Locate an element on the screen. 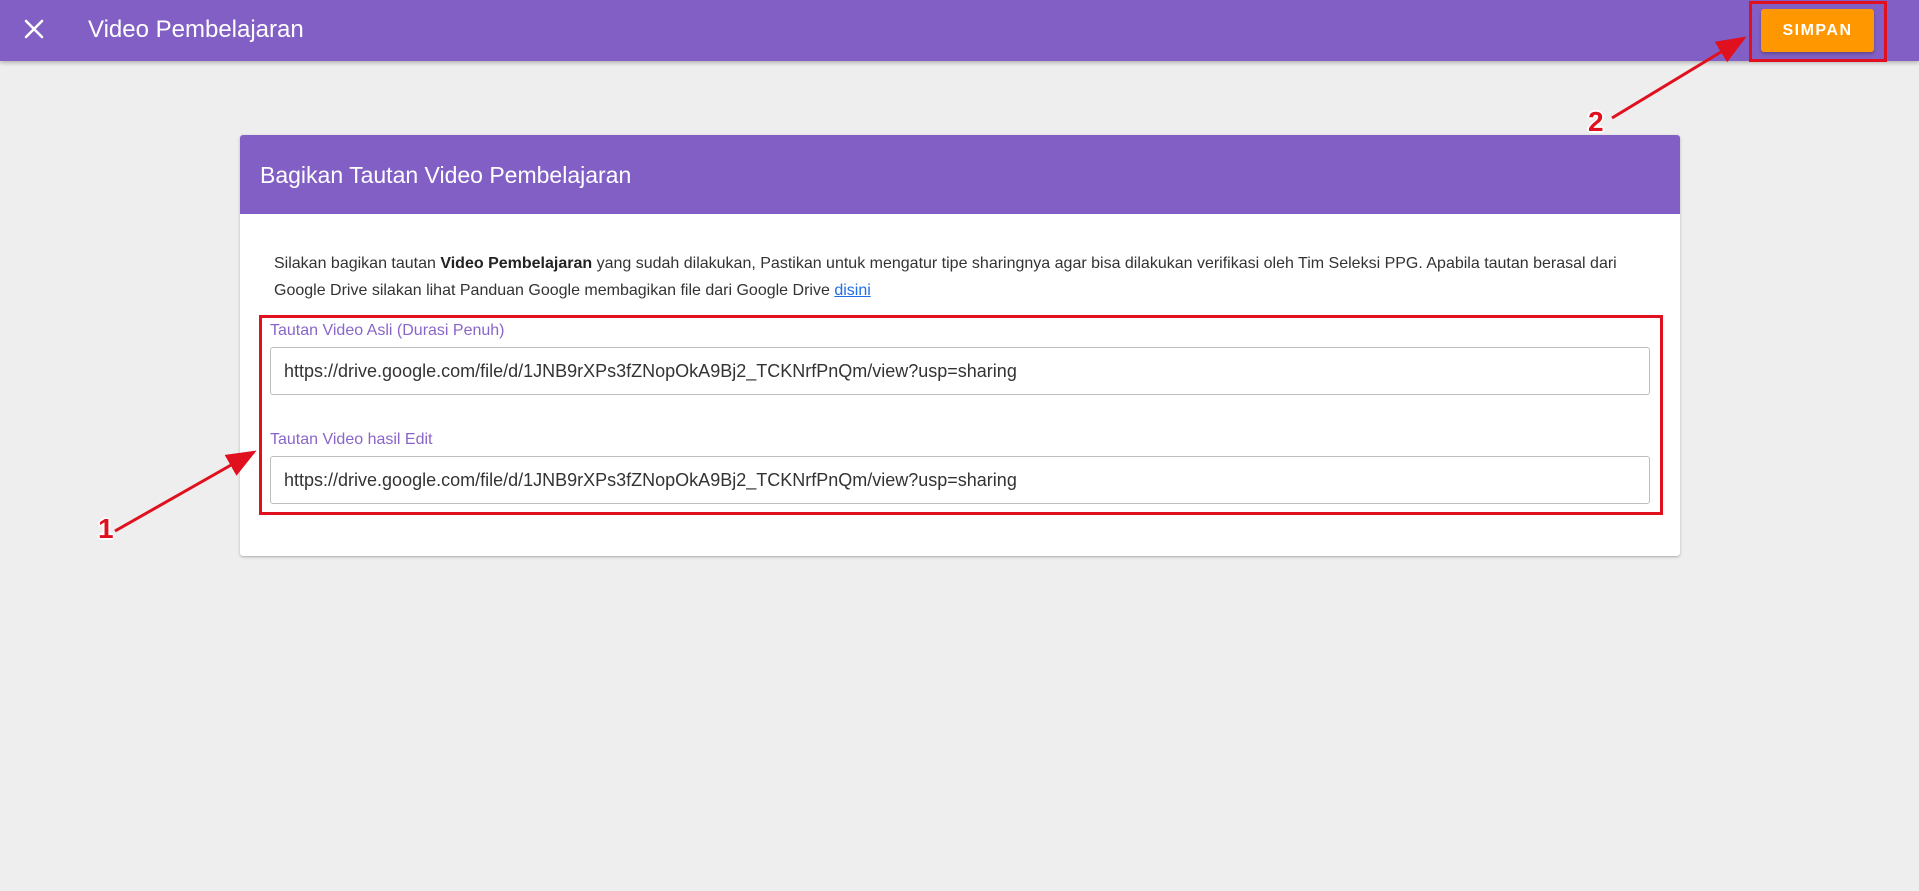 This screenshot has height=891, width=1919. close-icon is located at coordinates (34, 29).